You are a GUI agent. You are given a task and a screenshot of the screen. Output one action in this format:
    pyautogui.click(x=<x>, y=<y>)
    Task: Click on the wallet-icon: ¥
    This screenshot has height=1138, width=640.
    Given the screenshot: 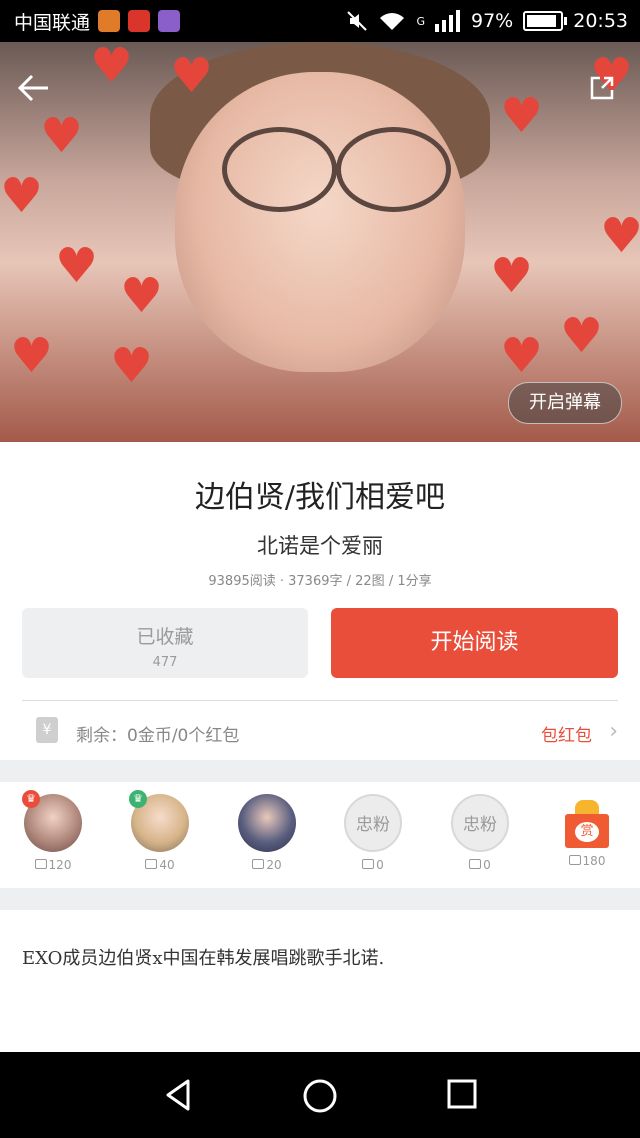 What is the action you would take?
    pyautogui.click(x=47, y=730)
    